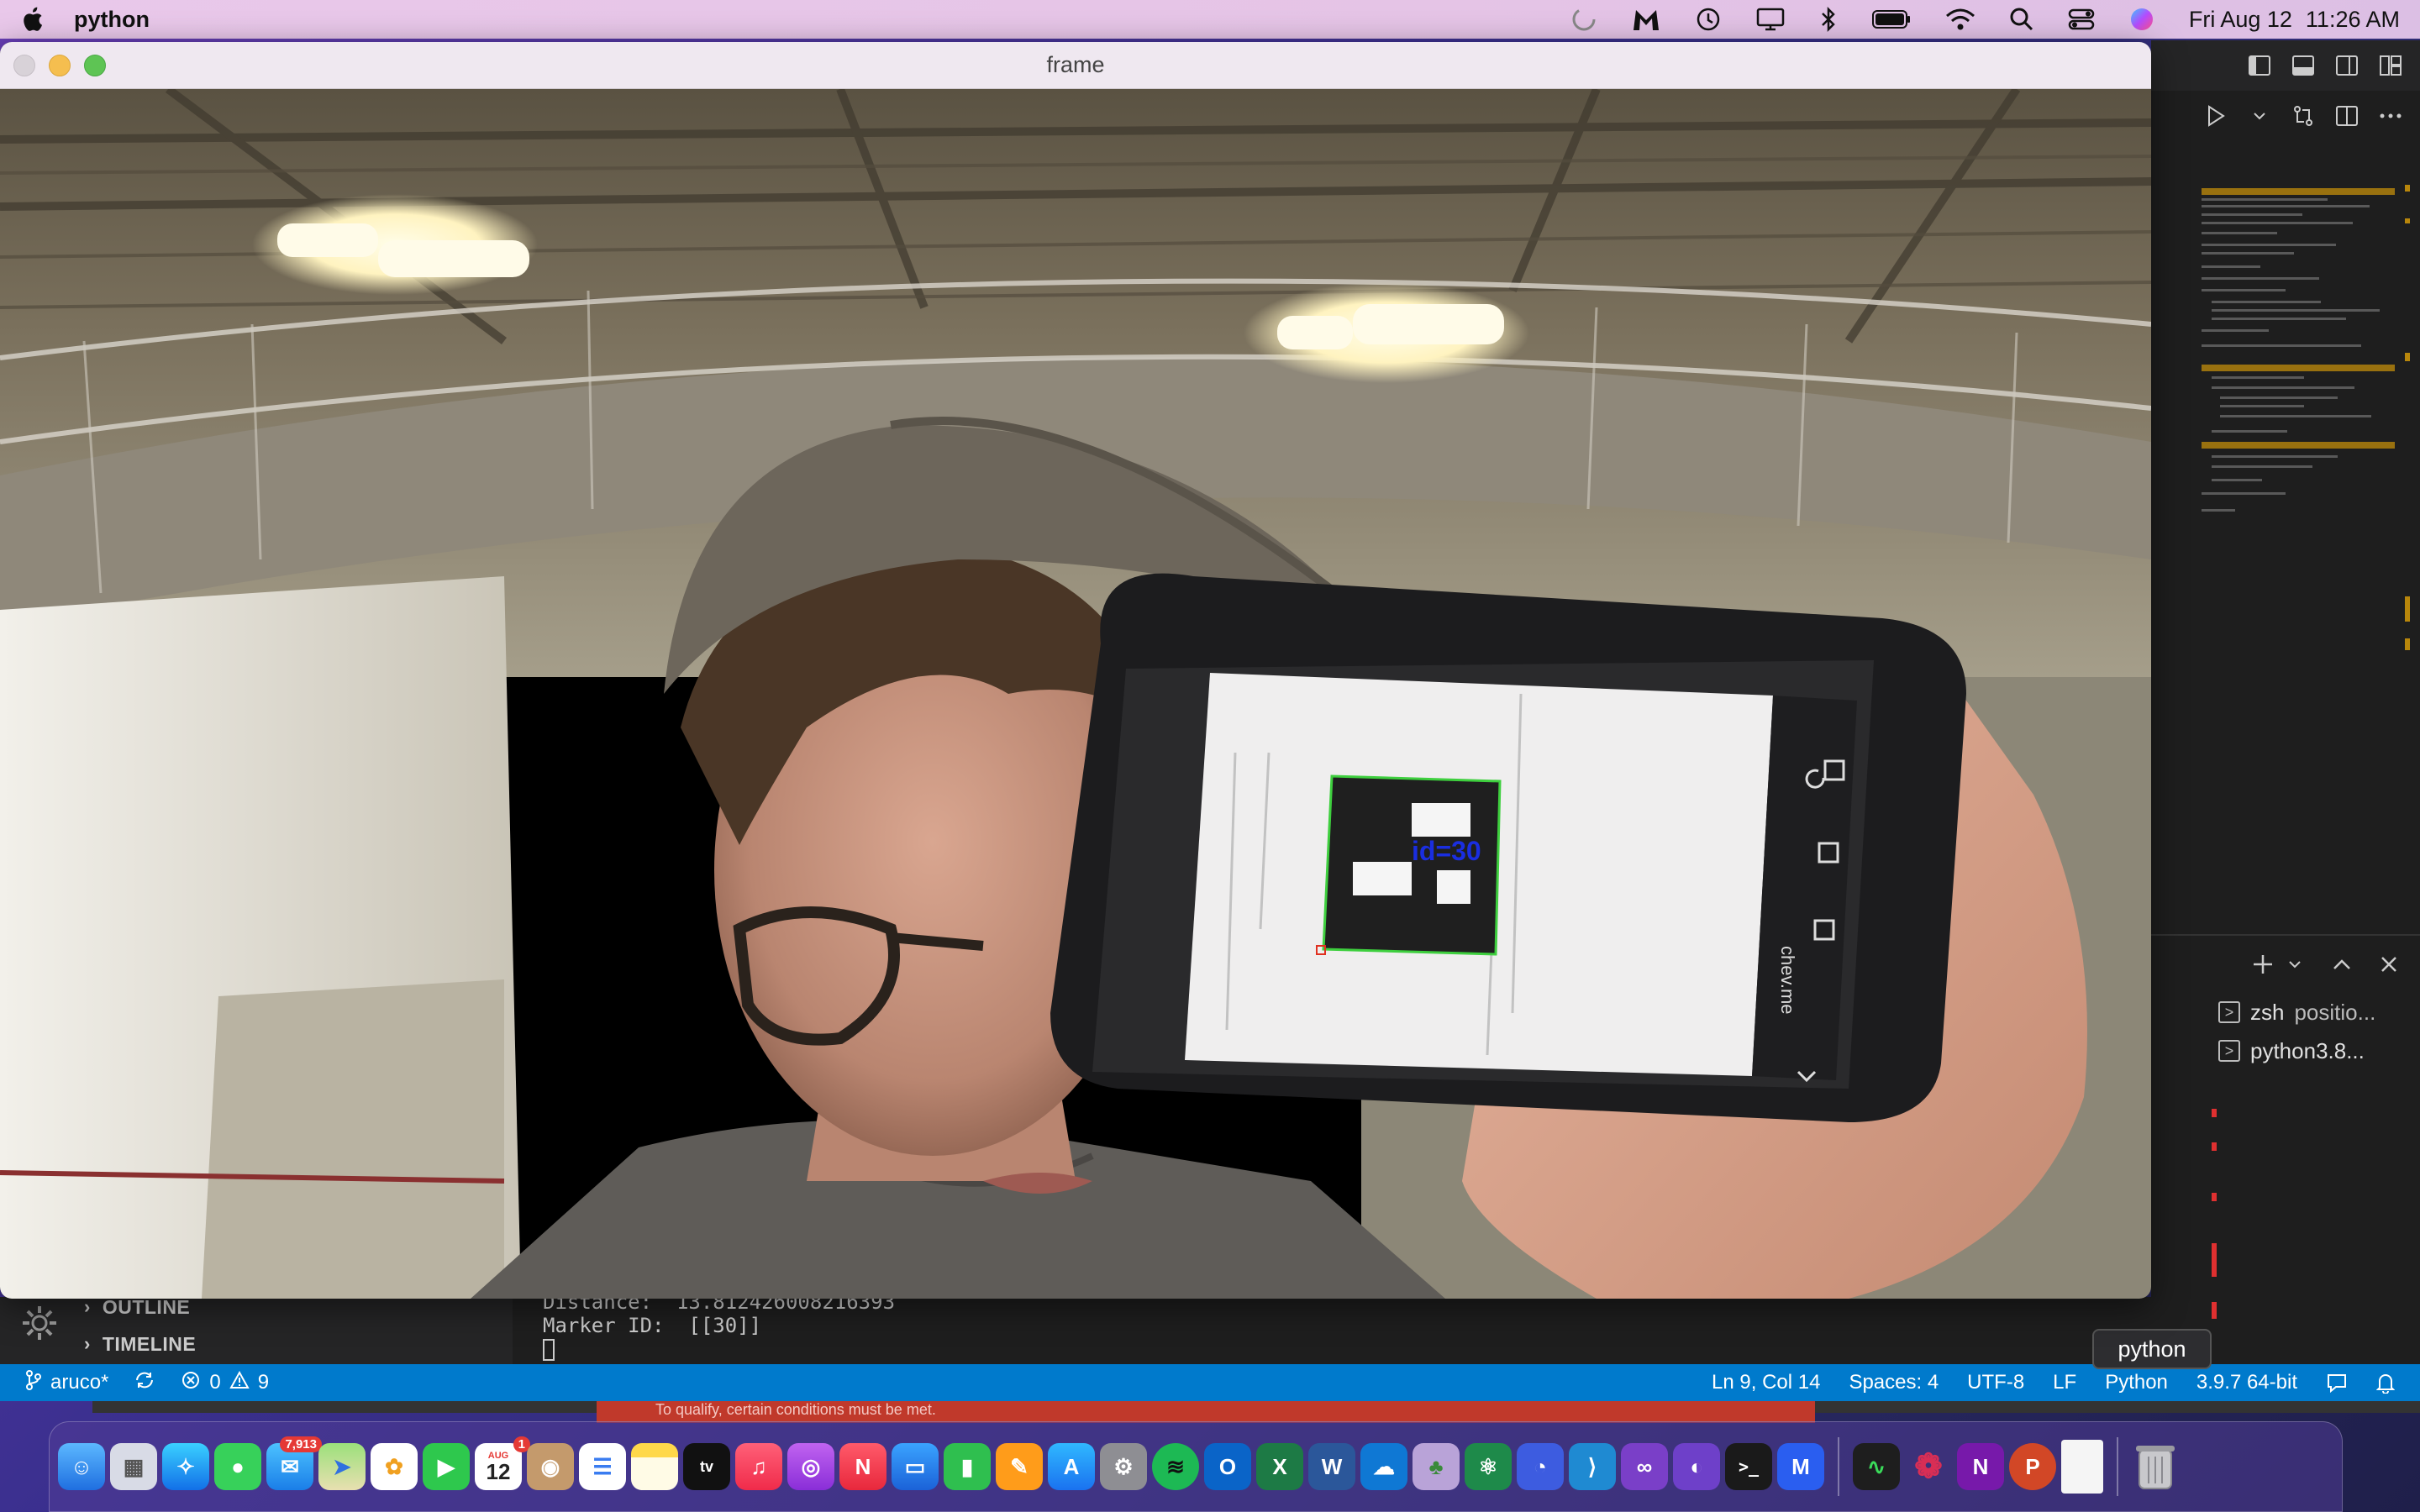 This screenshot has width=2420, height=1512. What do you see at coordinates (33, 19) in the screenshot?
I see `apple-menu-icon` at bounding box center [33, 19].